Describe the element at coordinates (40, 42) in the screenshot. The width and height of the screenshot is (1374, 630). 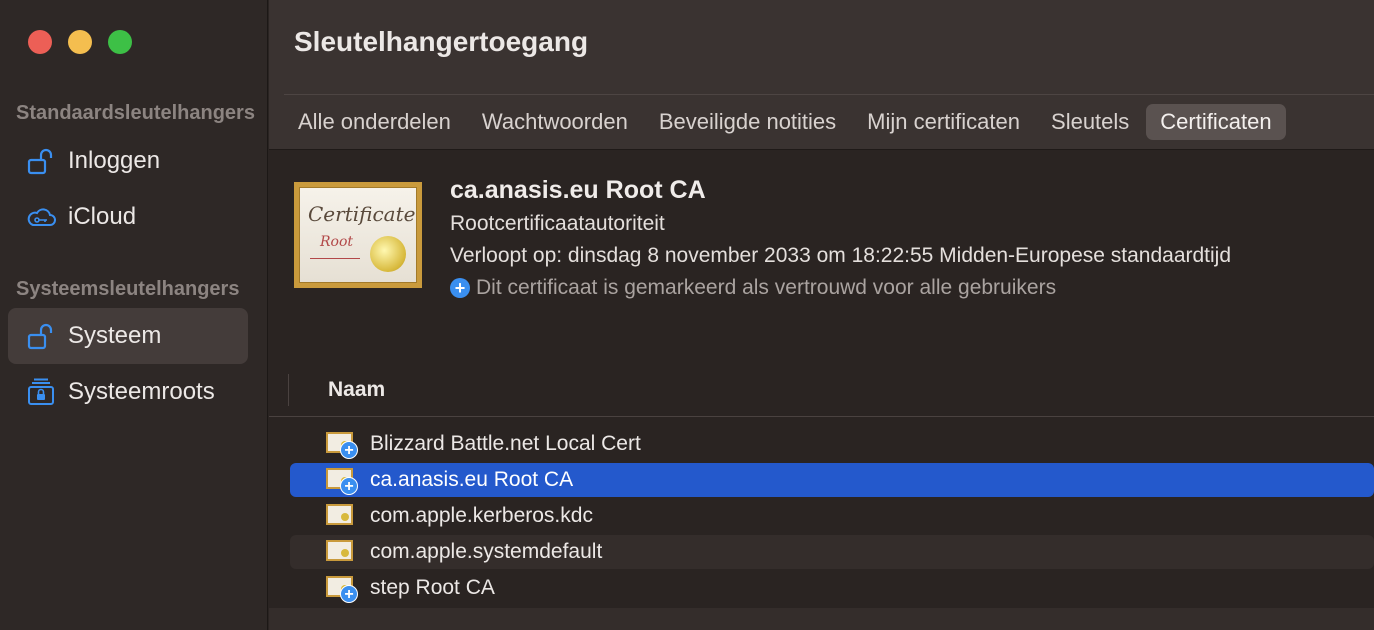
I see `close-window-button` at that location.